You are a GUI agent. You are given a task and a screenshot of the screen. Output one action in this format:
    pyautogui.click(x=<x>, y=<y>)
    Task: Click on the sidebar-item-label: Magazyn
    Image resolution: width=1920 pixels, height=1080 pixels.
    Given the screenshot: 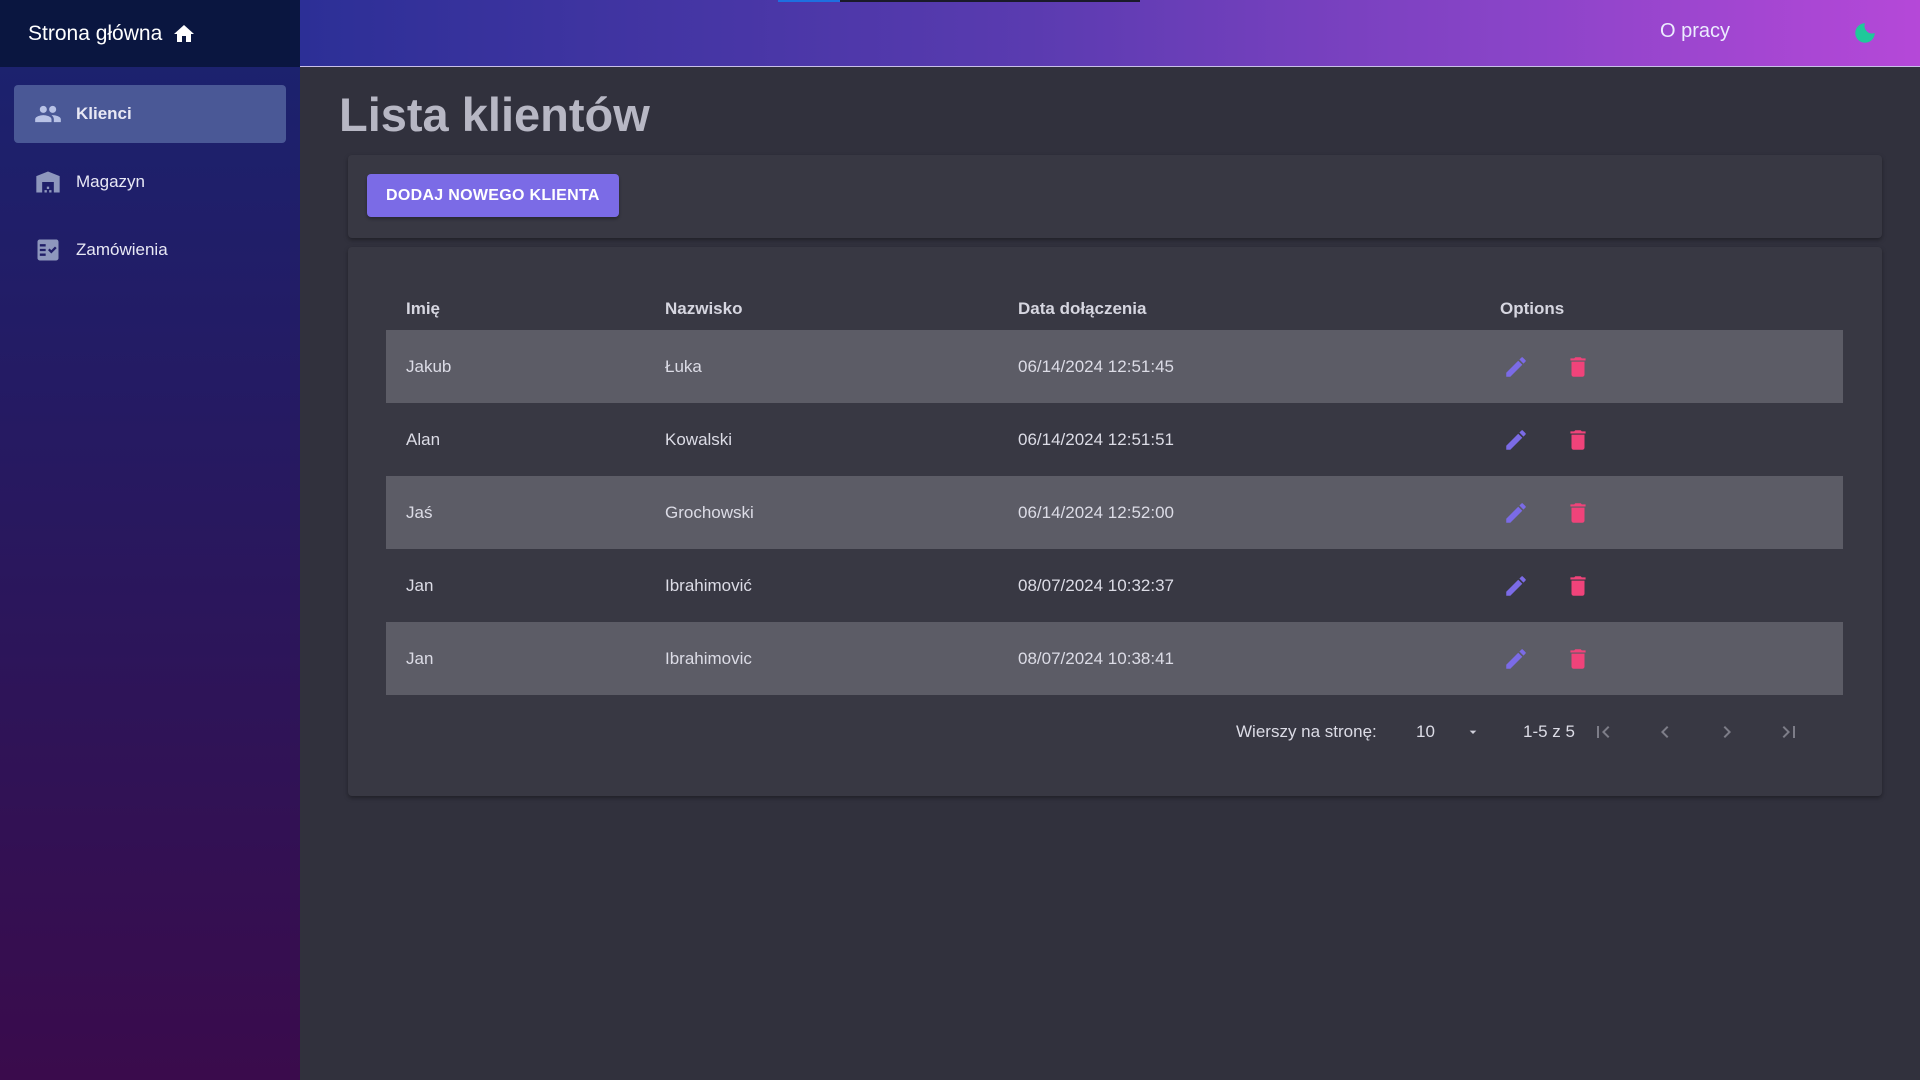 What is the action you would take?
    pyautogui.click(x=110, y=181)
    